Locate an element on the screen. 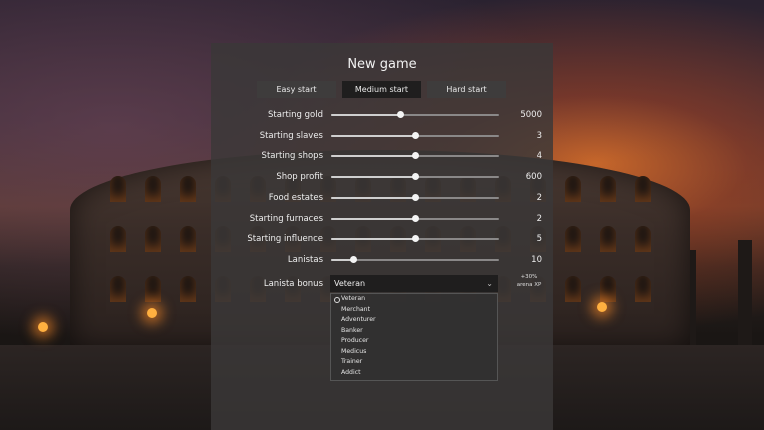 Image resolution: width=764 pixels, height=430 pixels. tab-medium-start: Medium start is located at coordinates (381, 89).